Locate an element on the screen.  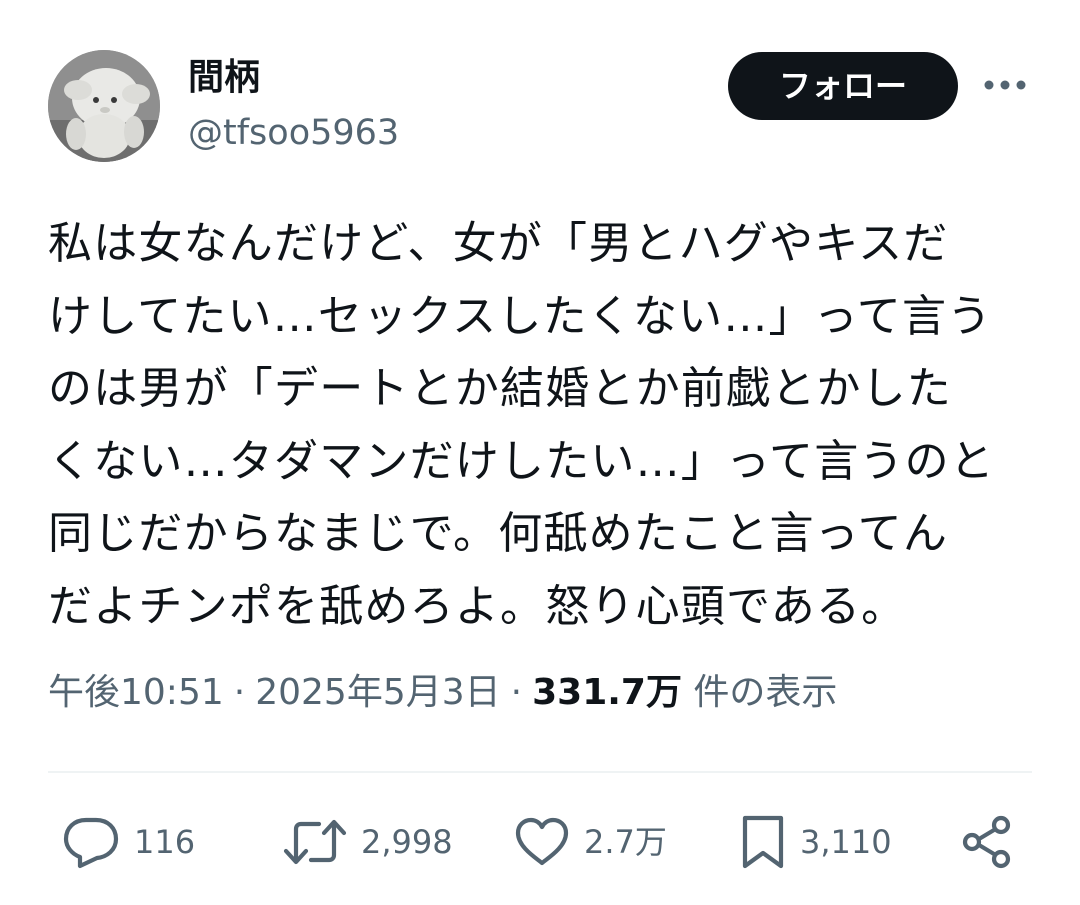
share-icon is located at coordinates (986, 842).